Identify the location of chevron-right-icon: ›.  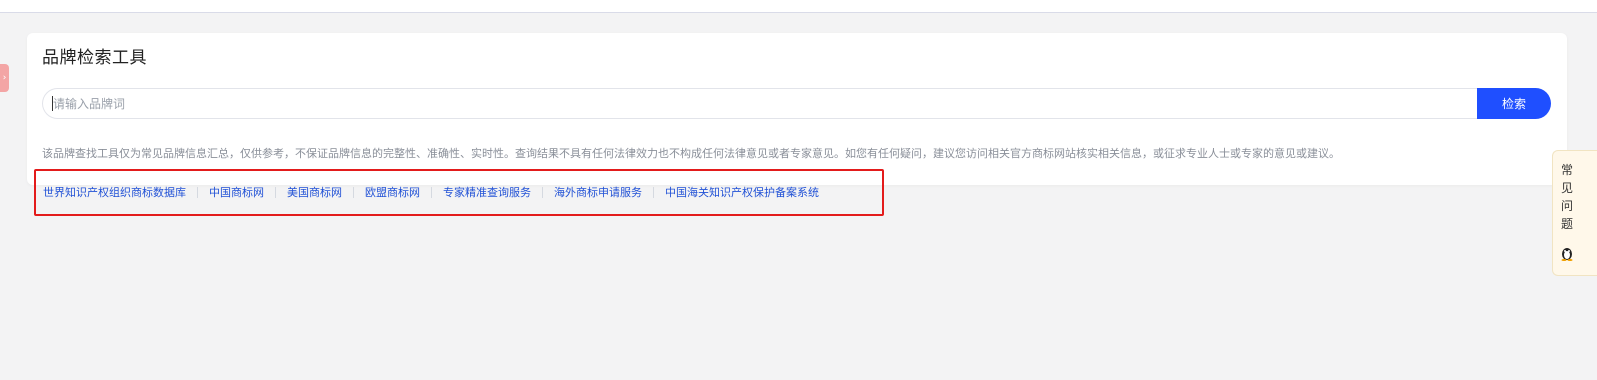
(4, 78).